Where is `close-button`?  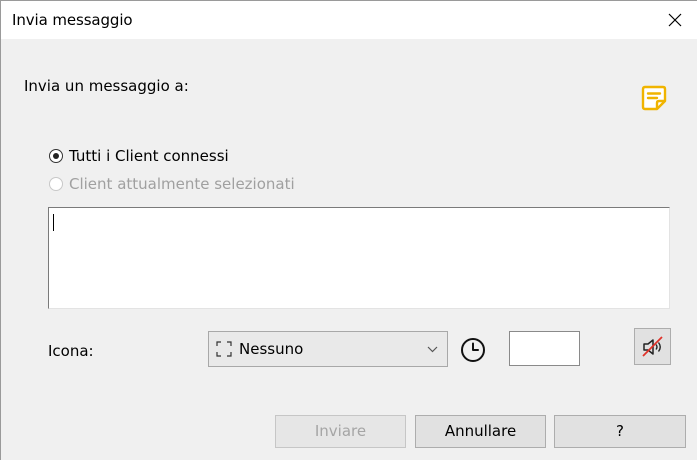 close-button is located at coordinates (674, 20).